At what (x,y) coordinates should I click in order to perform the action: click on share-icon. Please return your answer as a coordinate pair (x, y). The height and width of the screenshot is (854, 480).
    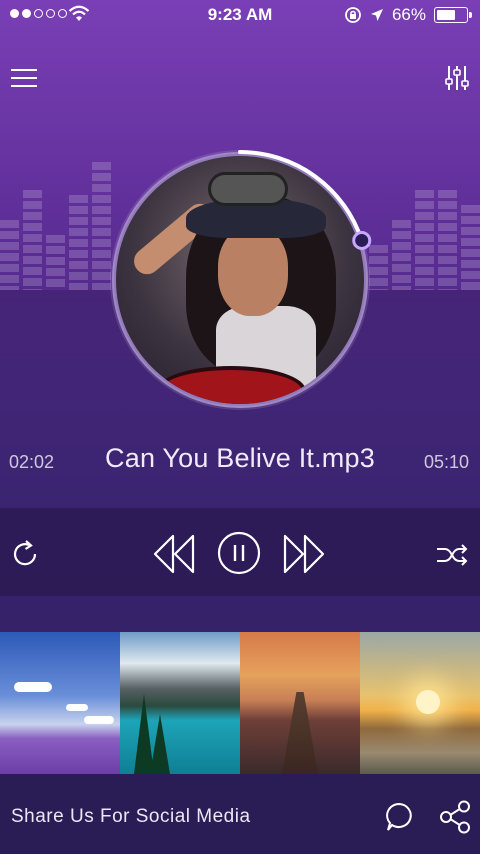
    Looking at the image, I should click on (455, 817).